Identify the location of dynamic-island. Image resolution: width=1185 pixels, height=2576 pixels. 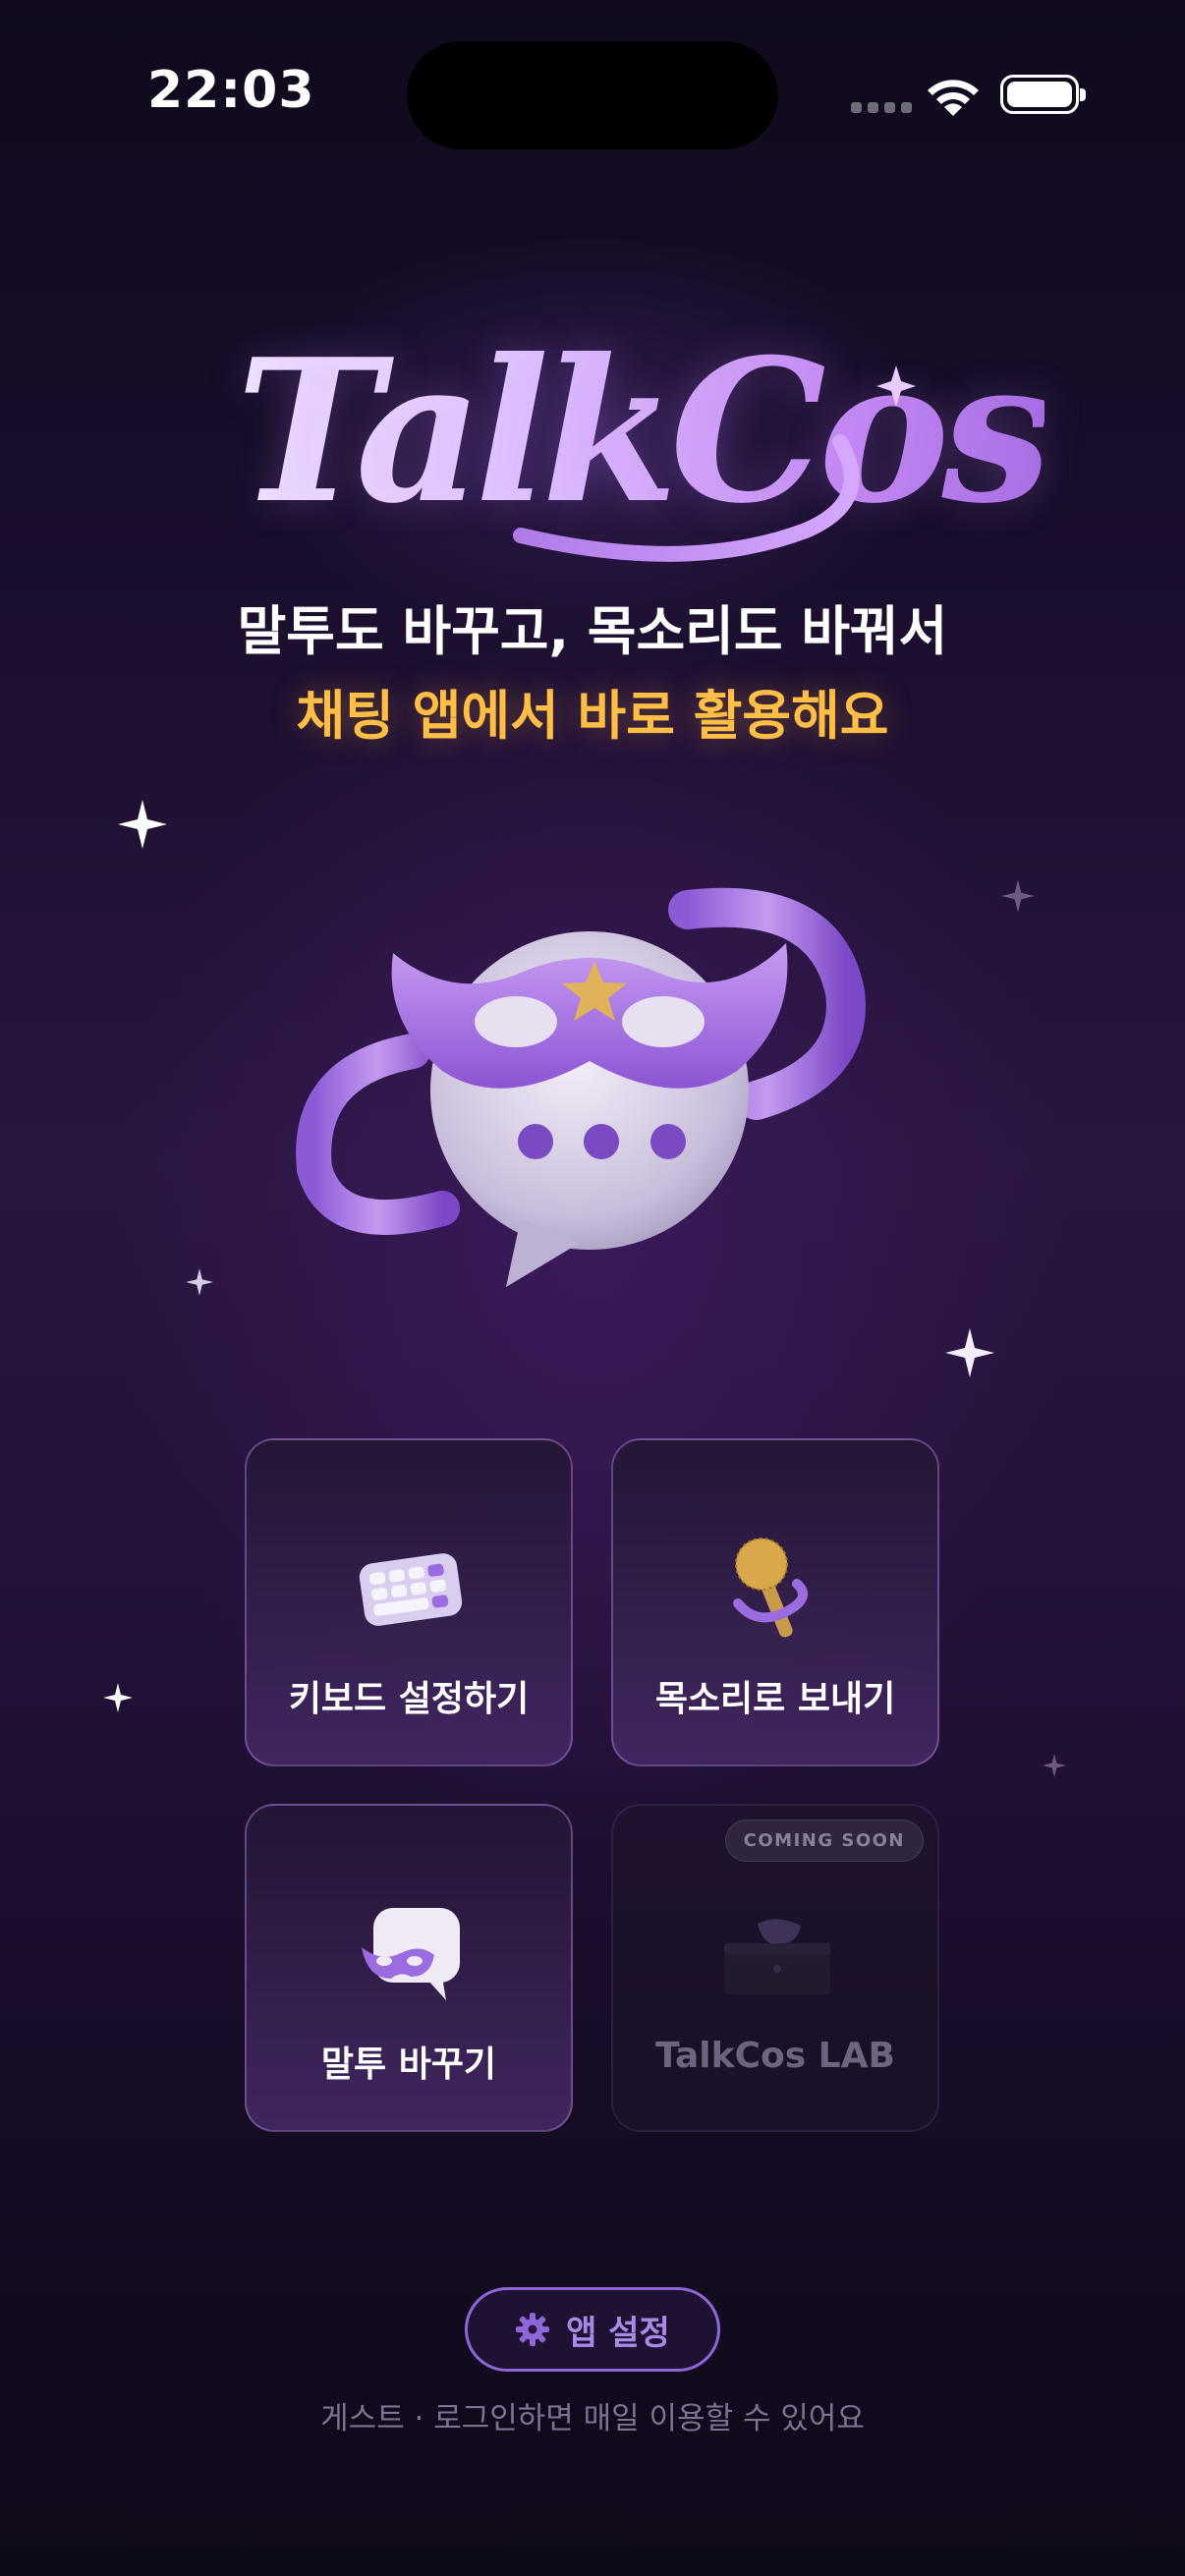
(592, 95).